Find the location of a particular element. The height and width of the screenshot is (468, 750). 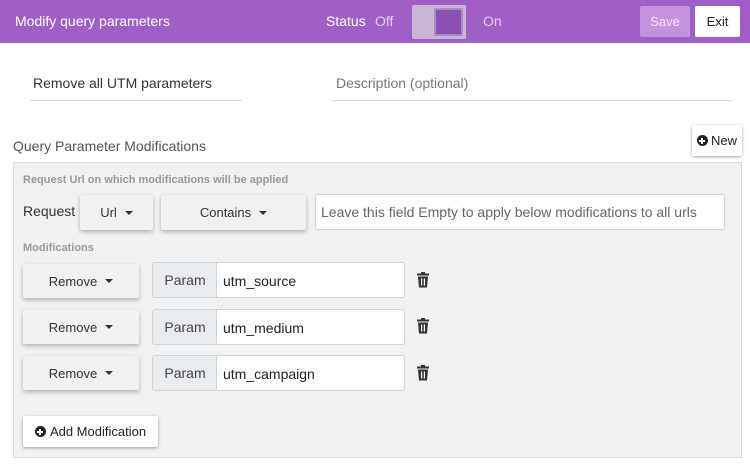

request-source-dropdown: Url is located at coordinates (116, 212).